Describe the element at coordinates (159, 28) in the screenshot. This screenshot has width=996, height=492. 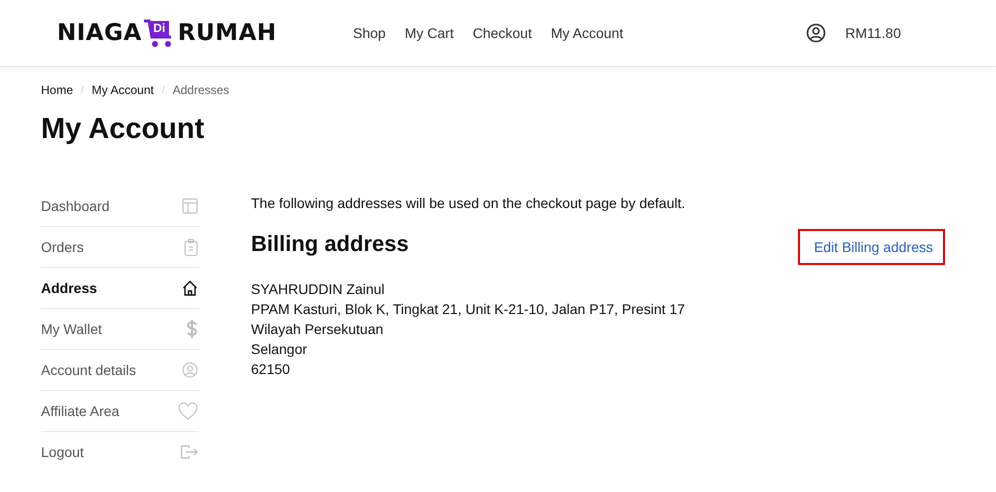
I see `logo-text: Di` at that location.